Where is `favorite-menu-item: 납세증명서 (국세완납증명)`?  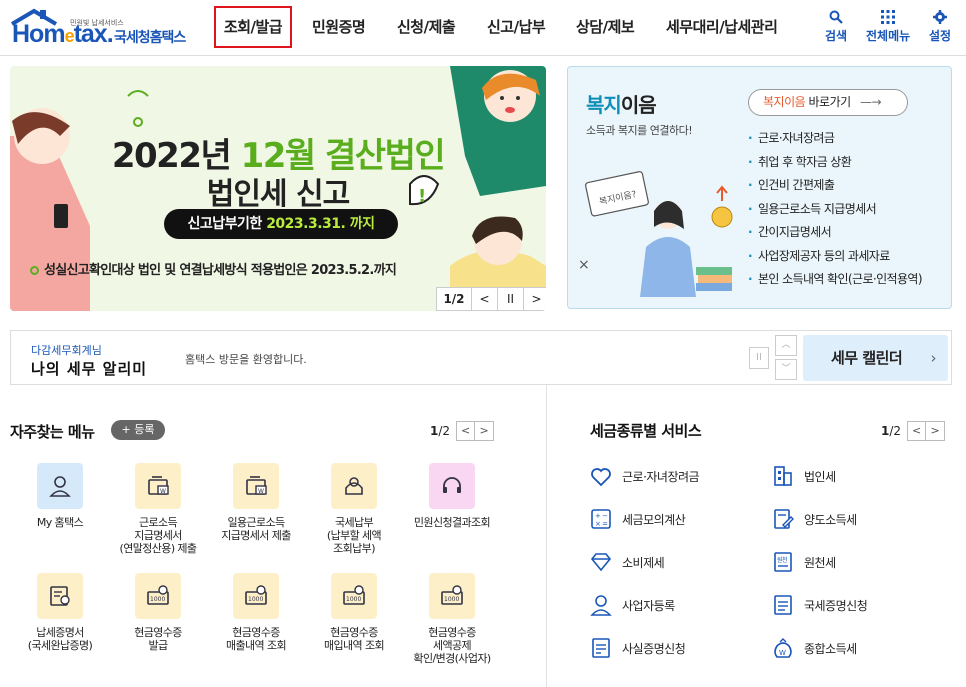 favorite-menu-item: 납세증명서 (국세완납증명) is located at coordinates (60, 612).